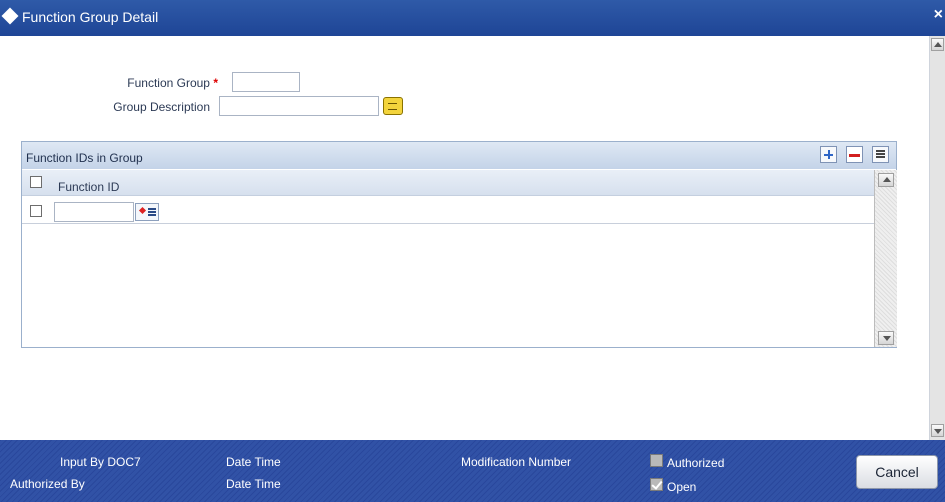 The image size is (945, 502). What do you see at coordinates (516, 462) in the screenshot?
I see `modification-number-text: Modification Number` at bounding box center [516, 462].